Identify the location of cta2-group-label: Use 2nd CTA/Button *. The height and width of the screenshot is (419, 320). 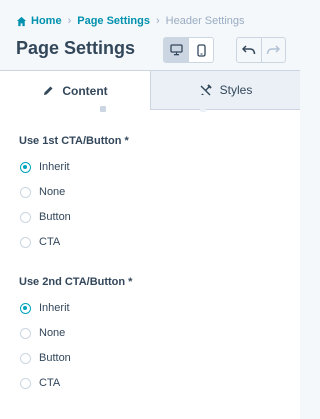
(76, 282).